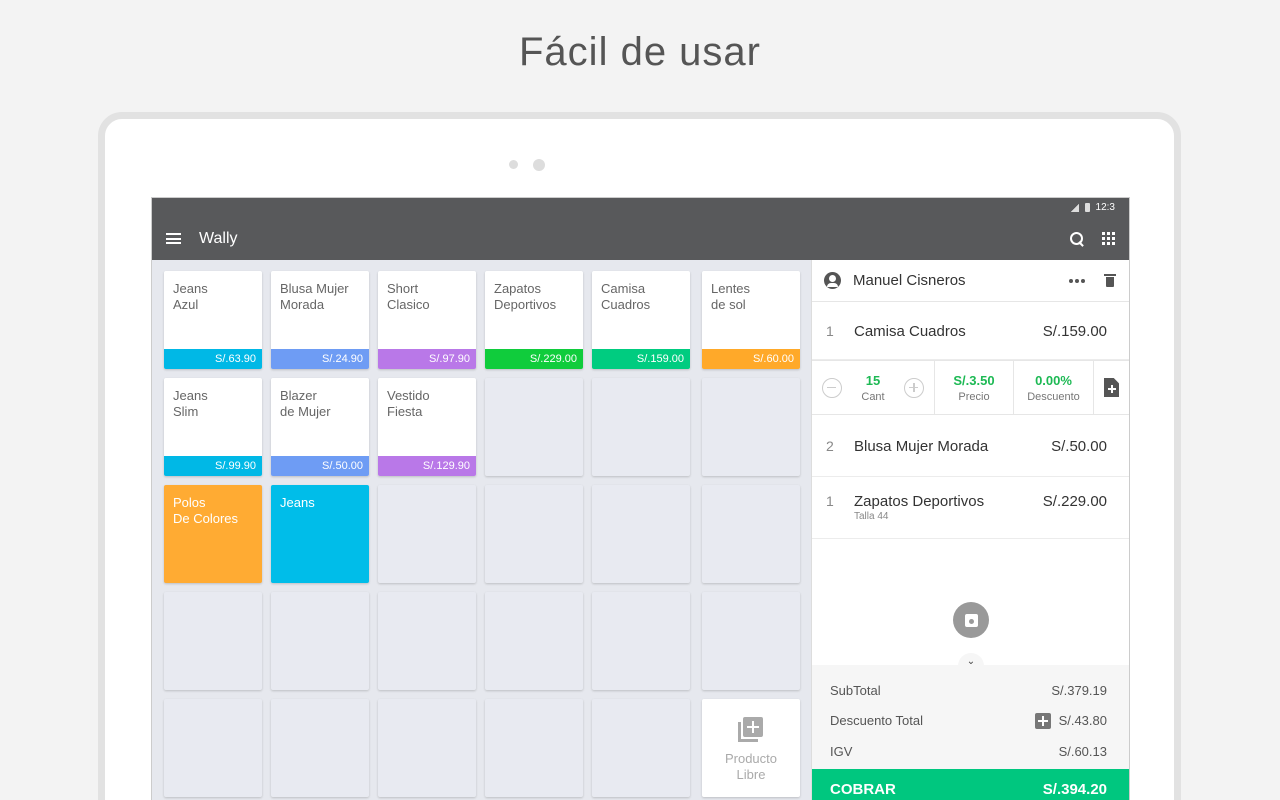  Describe the element at coordinates (641, 359) in the screenshot. I see `product-price: S/.159.00` at that location.